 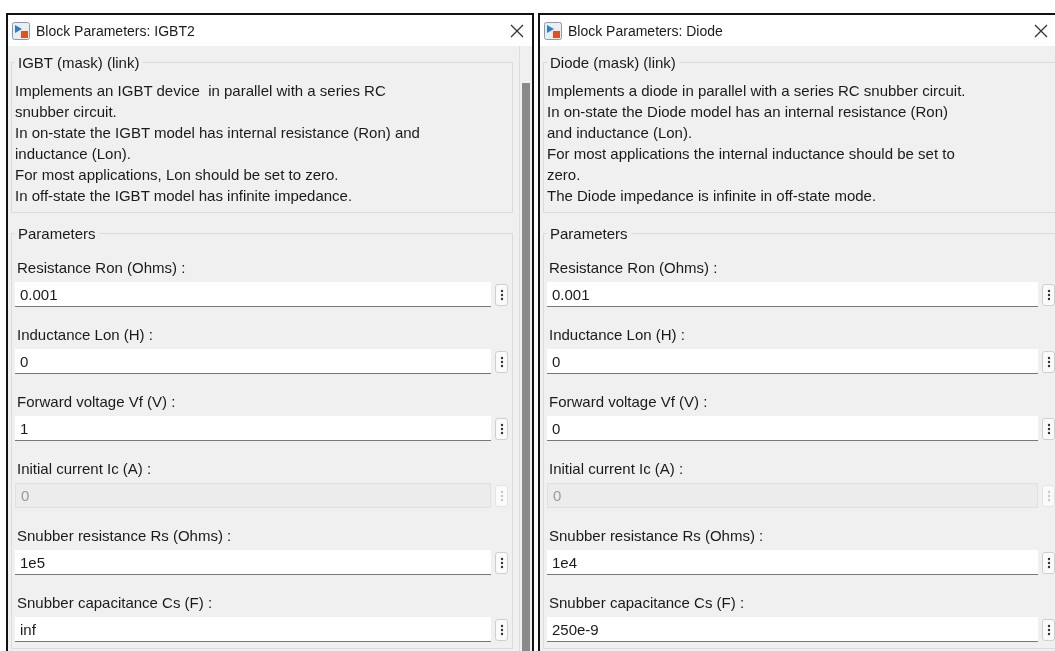 What do you see at coordinates (253, 629) in the screenshot?
I see `input-field: inf` at bounding box center [253, 629].